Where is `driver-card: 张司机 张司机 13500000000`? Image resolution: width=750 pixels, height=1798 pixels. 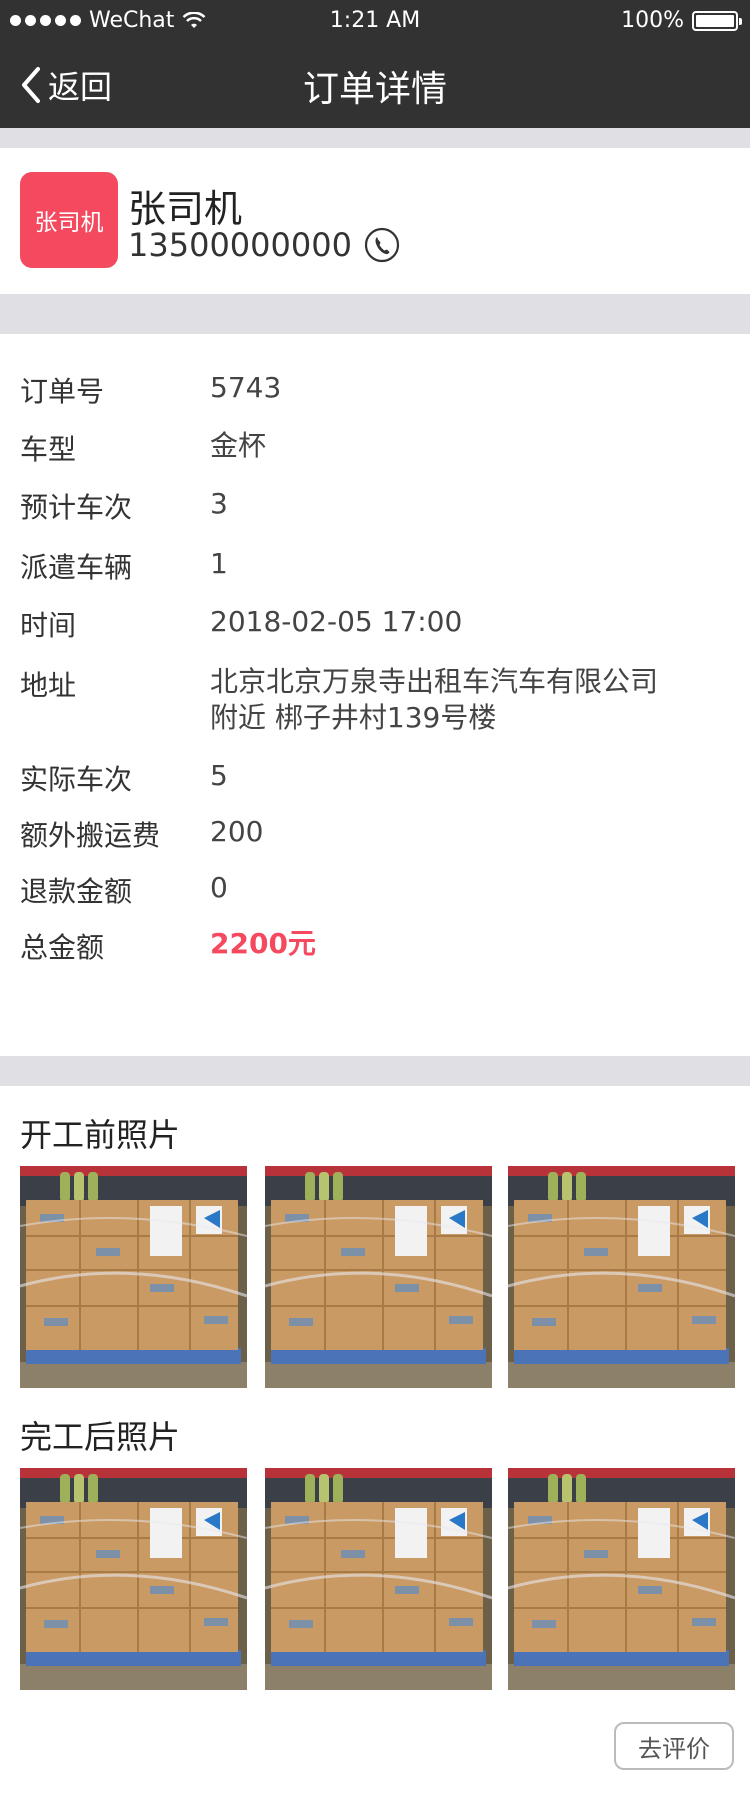
driver-card: 张司机 张司机 13500000000 is located at coordinates (375, 221).